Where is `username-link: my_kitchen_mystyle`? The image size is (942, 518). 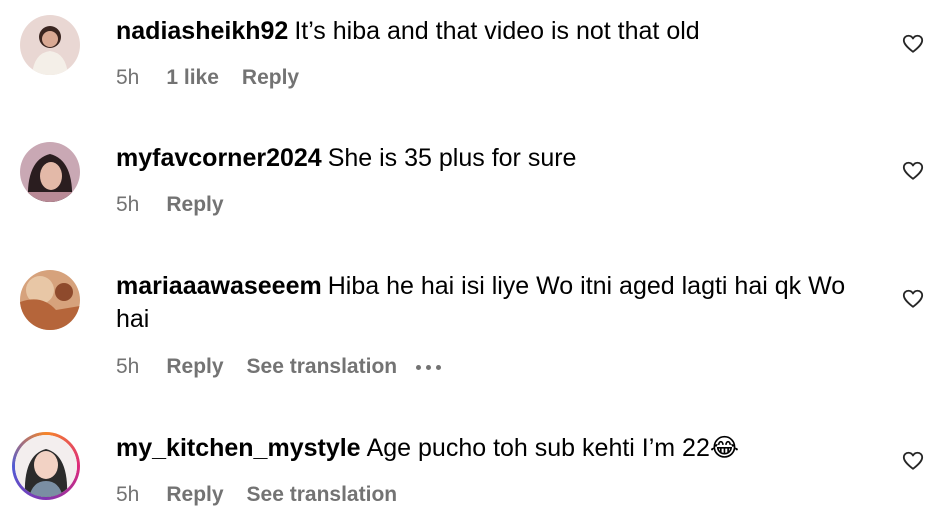
username-link: my_kitchen_mystyle is located at coordinates (238, 448).